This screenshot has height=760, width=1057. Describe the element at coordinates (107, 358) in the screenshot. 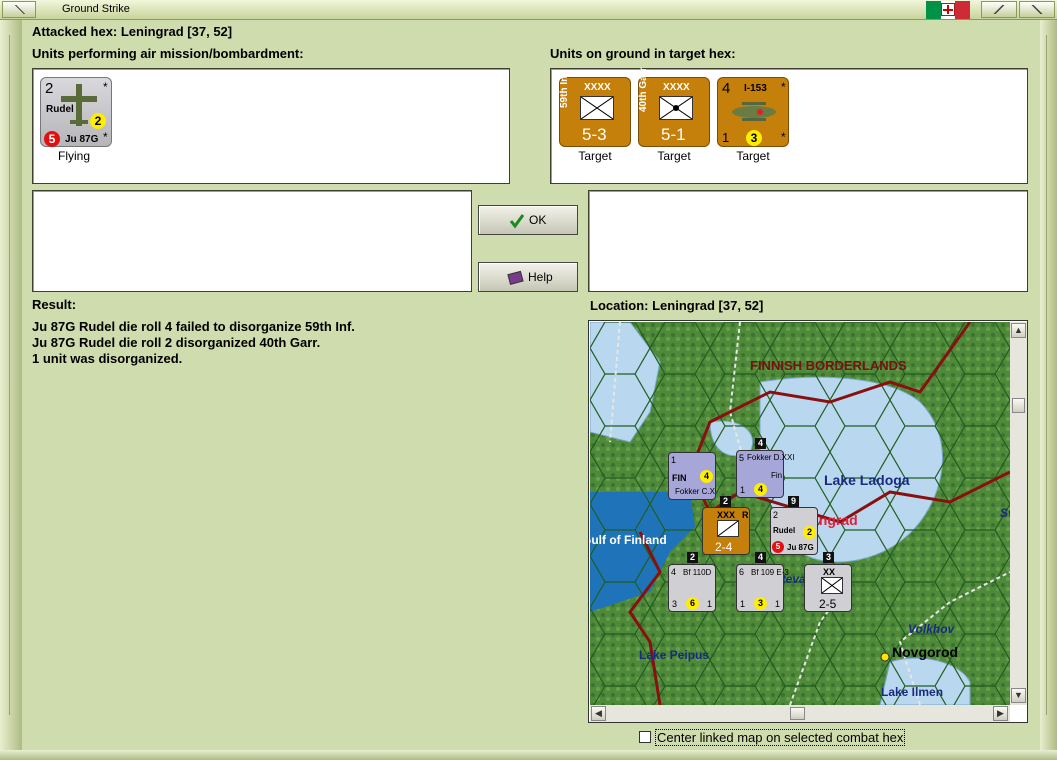

I see `result-line: 1 unit was disorganized.` at that location.